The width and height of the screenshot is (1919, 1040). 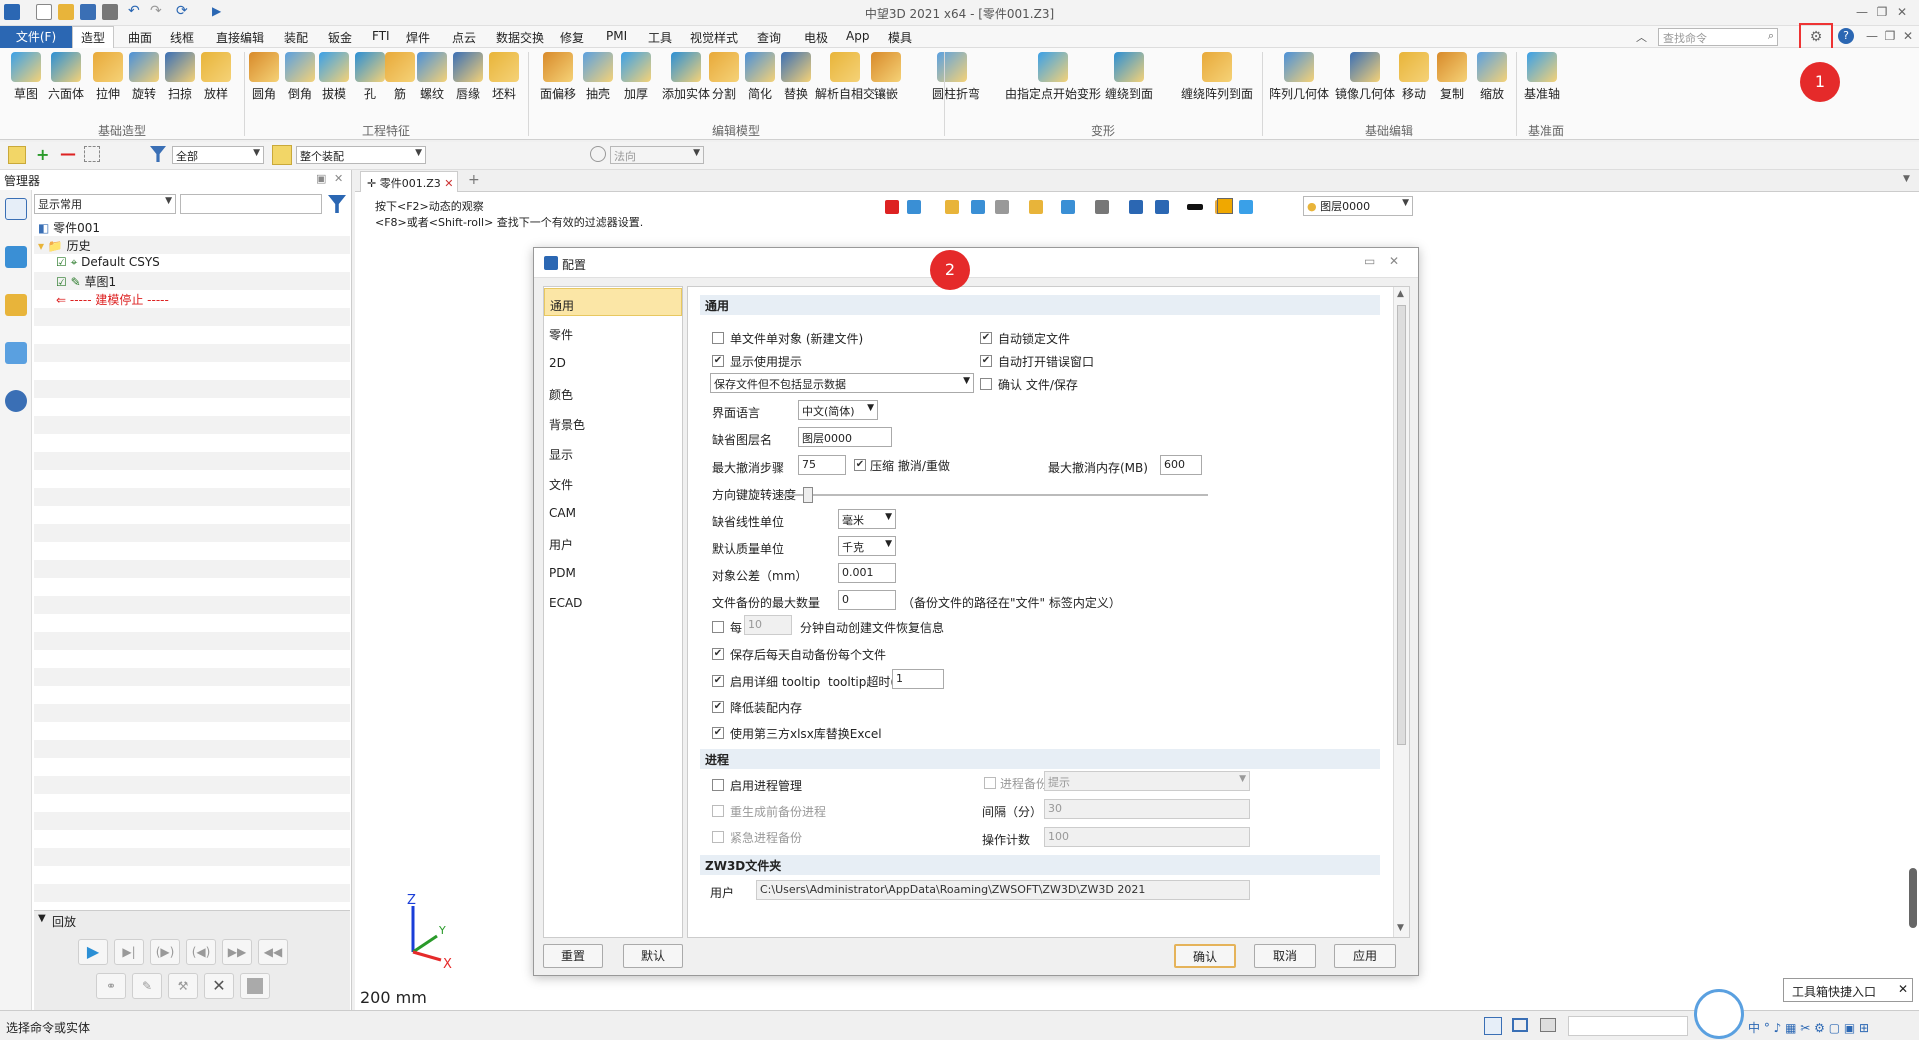 I want to click on tool-29: 移动, so click(x=1414, y=77).